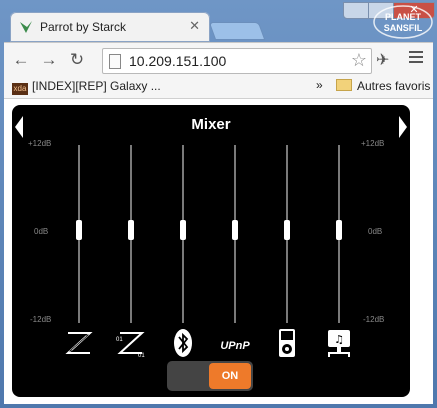 This screenshot has width=437, height=408. What do you see at coordinates (416, 58) in the screenshot?
I see `menu-icon` at bounding box center [416, 58].